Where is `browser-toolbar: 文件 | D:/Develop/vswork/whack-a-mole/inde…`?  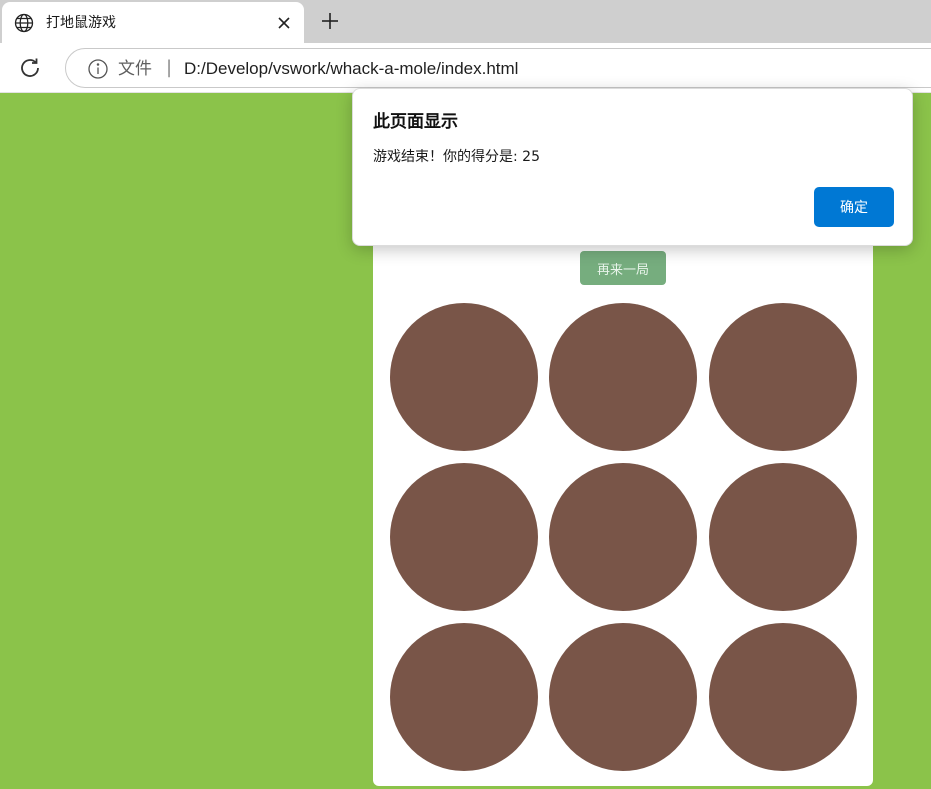 browser-toolbar: 文件 | D:/Develop/vswork/whack-a-mole/inde… is located at coordinates (465, 68).